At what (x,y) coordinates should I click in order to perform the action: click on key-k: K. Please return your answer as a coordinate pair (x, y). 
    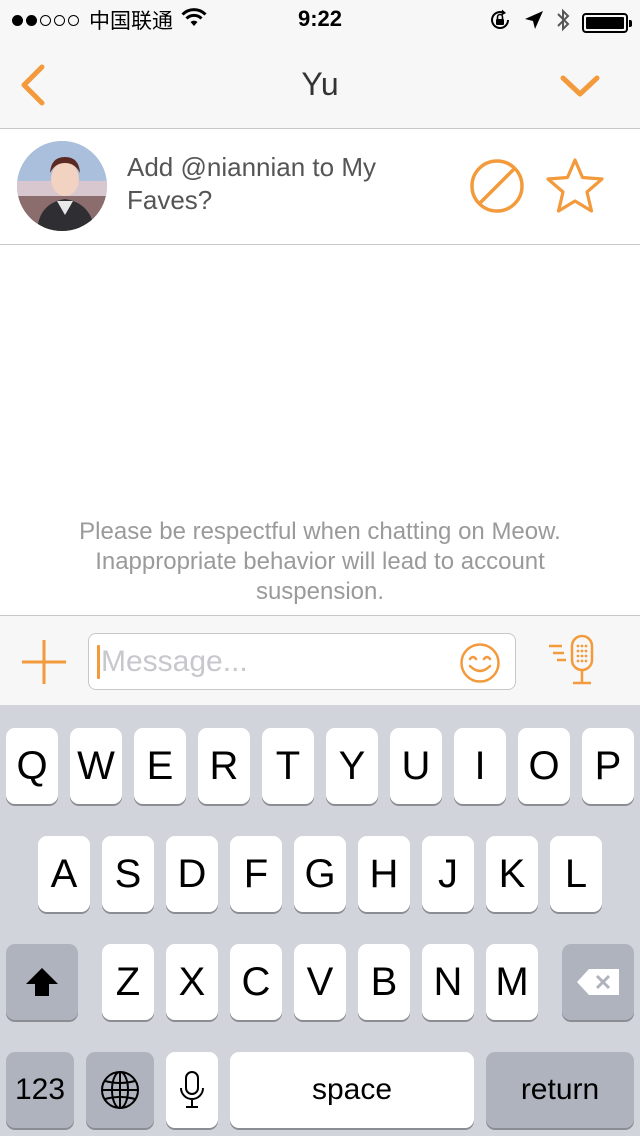
    Looking at the image, I should click on (512, 874).